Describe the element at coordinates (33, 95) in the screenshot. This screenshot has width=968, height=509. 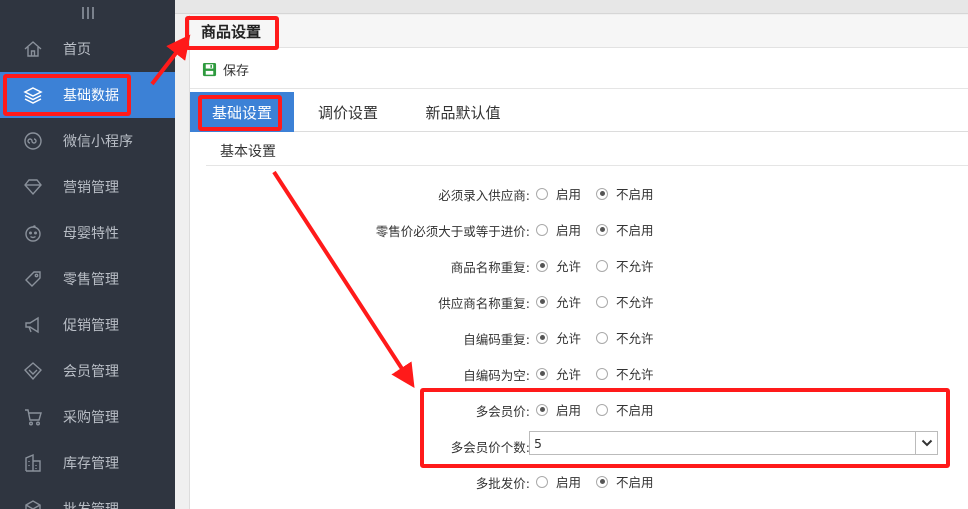
I see `layers-icon` at that location.